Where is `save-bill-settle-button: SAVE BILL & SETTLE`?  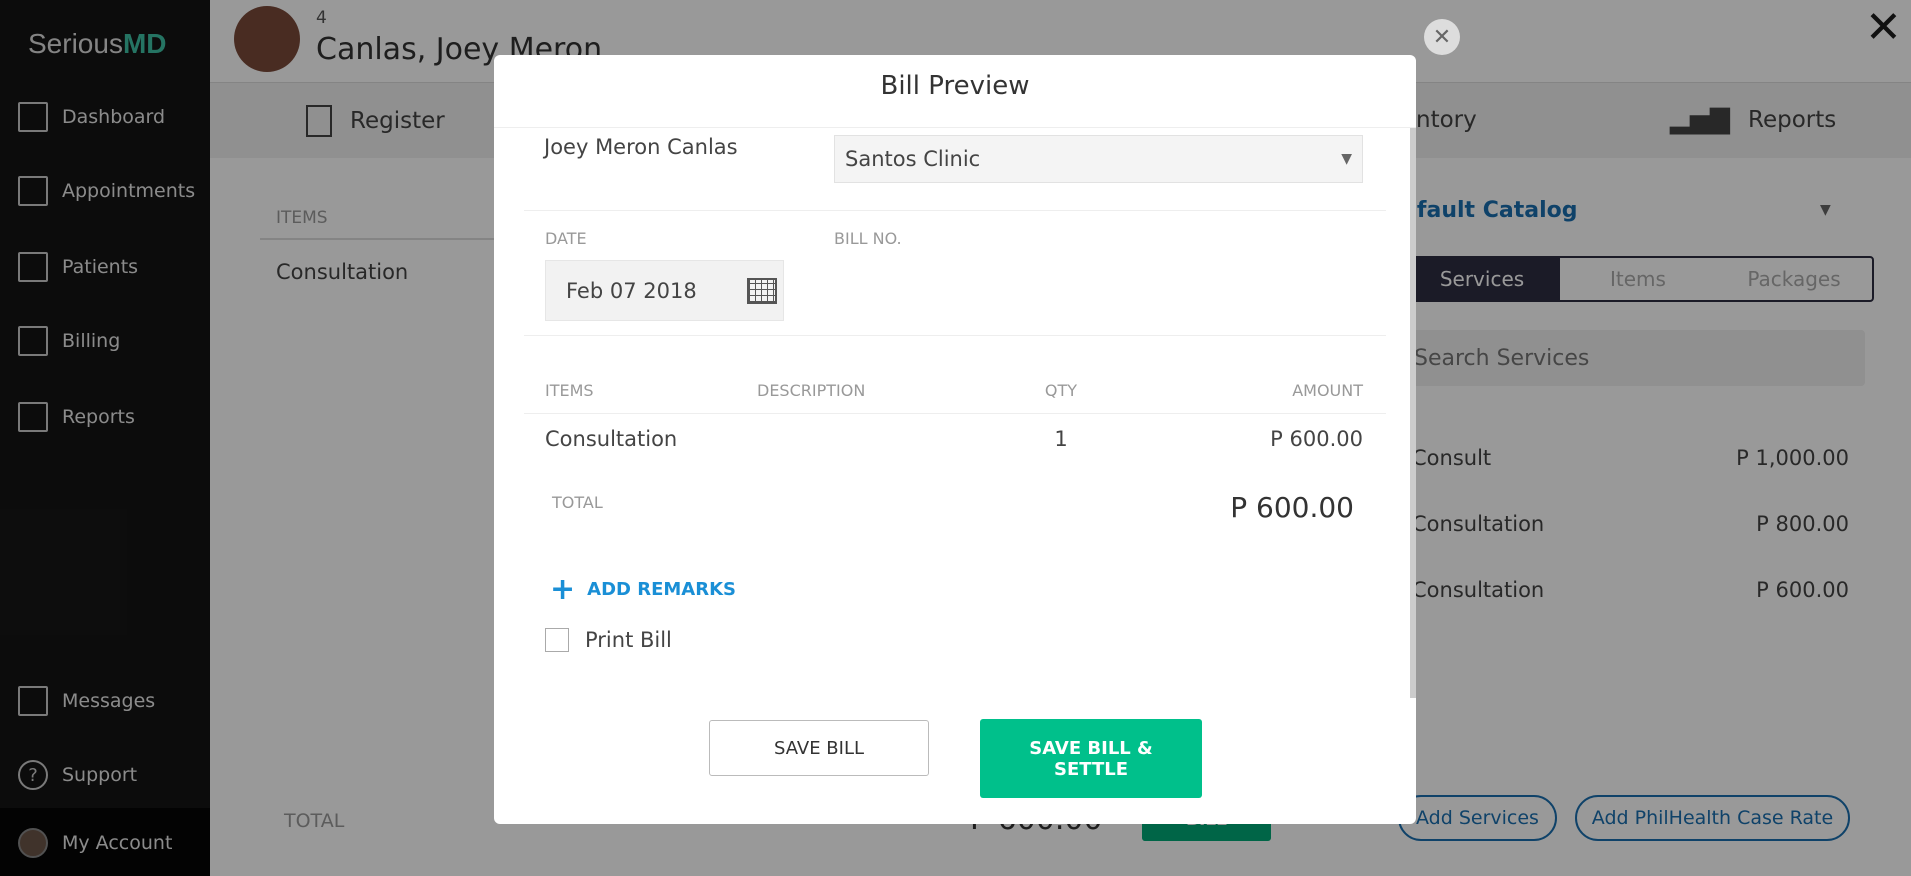 save-bill-settle-button: SAVE BILL & SETTLE is located at coordinates (1091, 758).